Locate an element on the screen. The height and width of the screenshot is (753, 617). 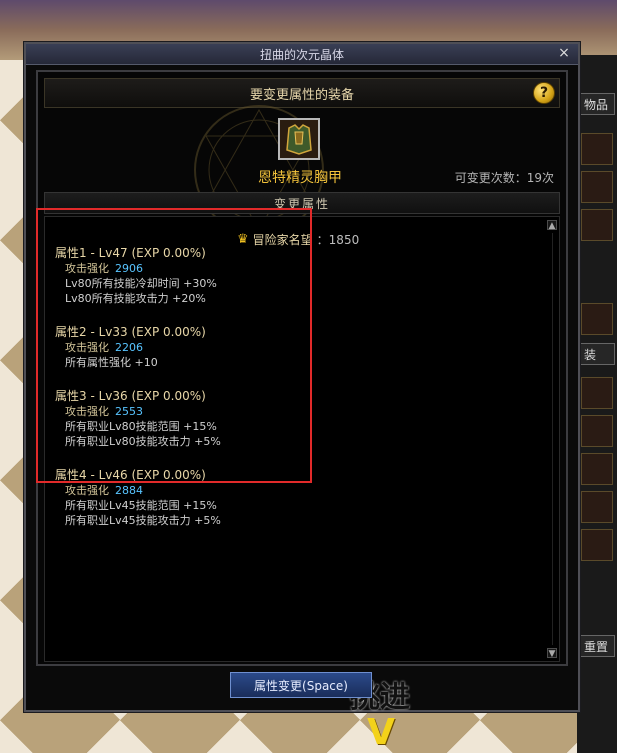
scrollbar-track is located at coordinates (552, 439).